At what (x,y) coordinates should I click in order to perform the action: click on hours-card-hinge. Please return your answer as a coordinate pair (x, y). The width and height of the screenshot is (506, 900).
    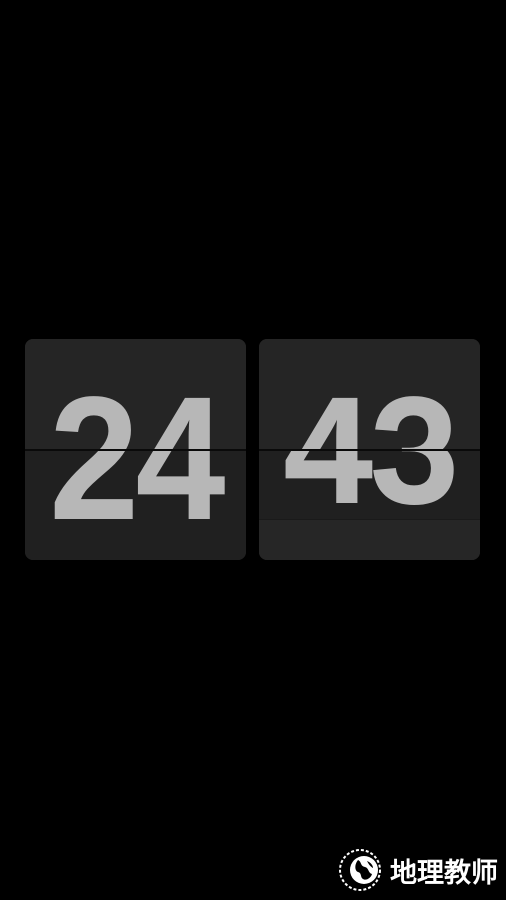
    Looking at the image, I should click on (135, 450).